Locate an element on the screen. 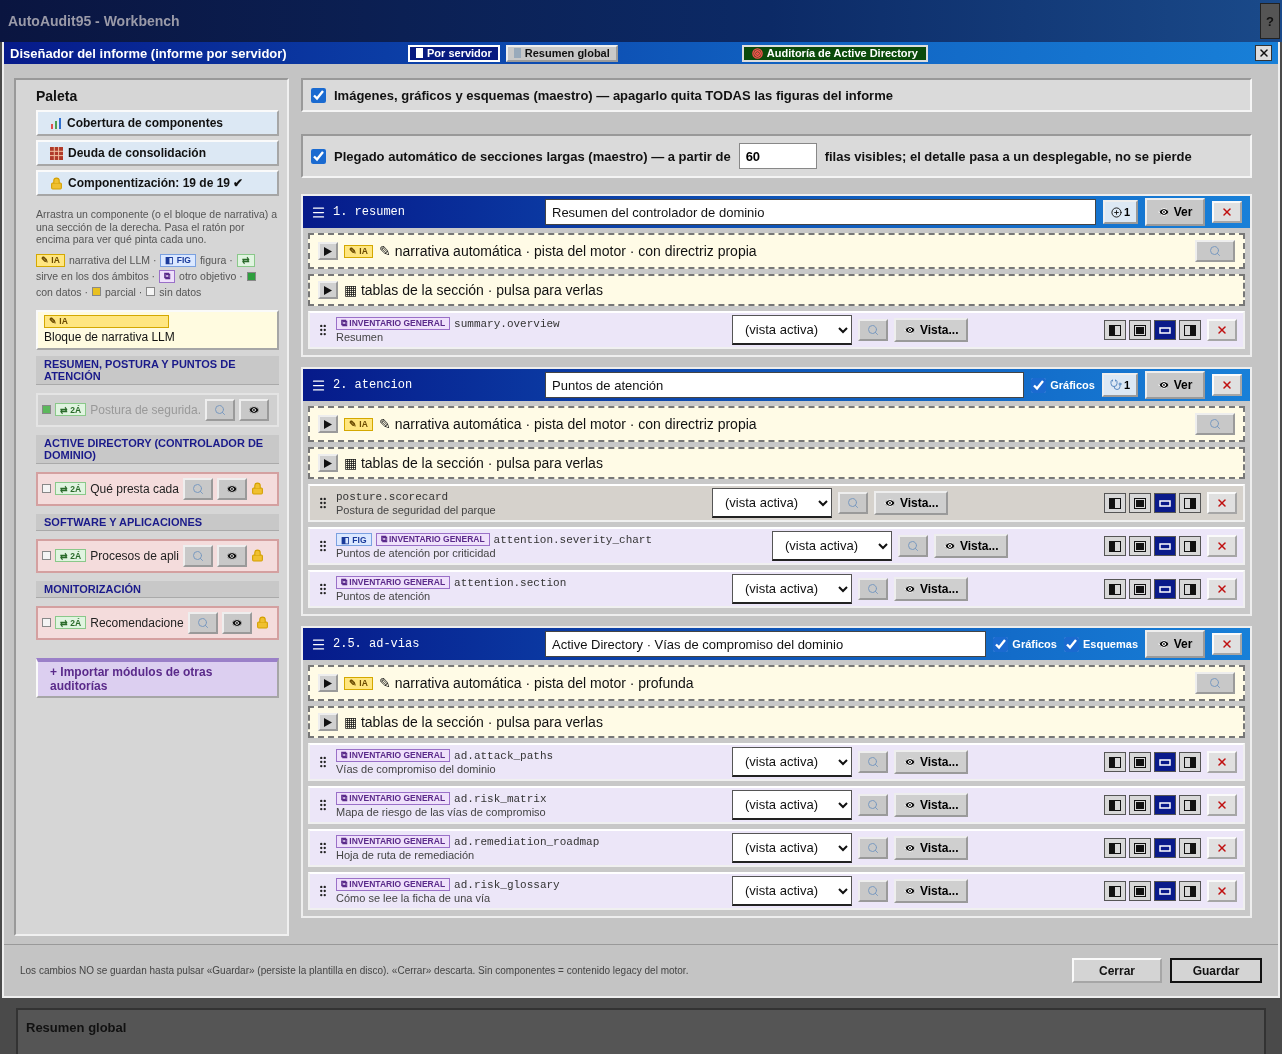  toggle-label: Esquemas is located at coordinates (1100, 644).